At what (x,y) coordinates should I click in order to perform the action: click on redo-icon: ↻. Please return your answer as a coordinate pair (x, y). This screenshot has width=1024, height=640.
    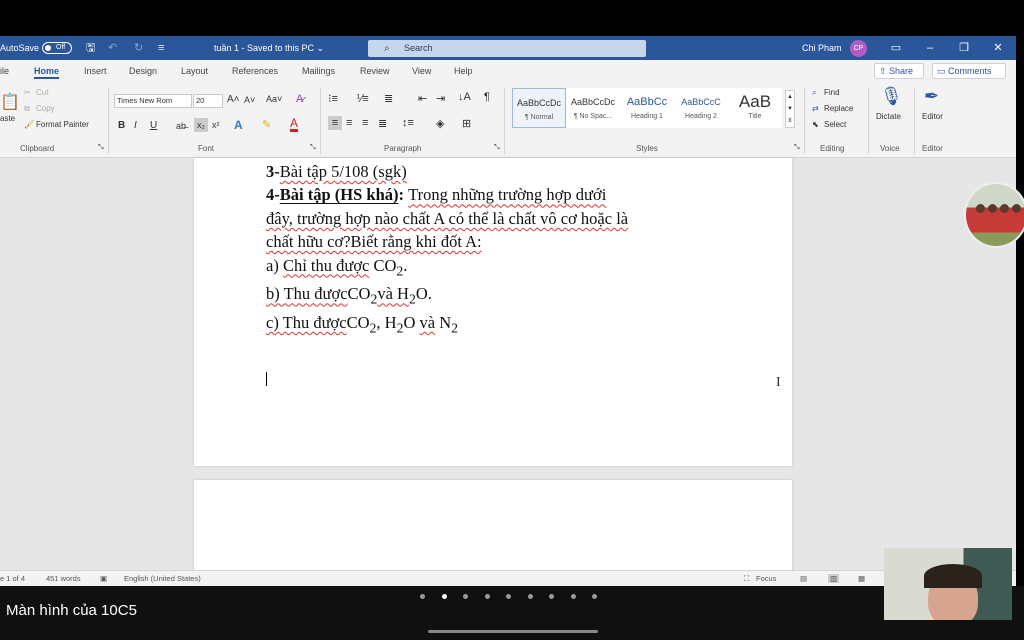
    Looking at the image, I should click on (138, 48).